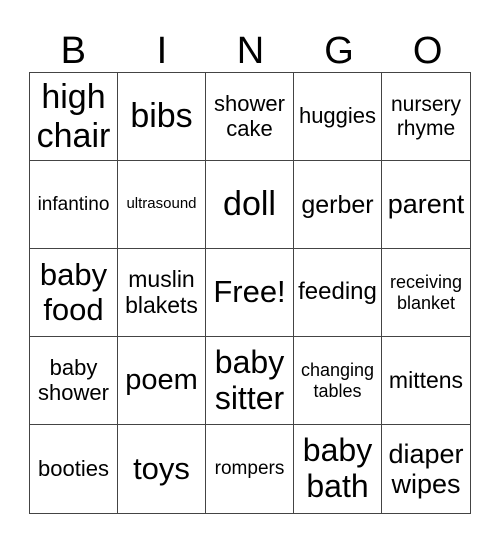 The image size is (500, 544). I want to click on bingo-cell: baby shower, so click(74, 381).